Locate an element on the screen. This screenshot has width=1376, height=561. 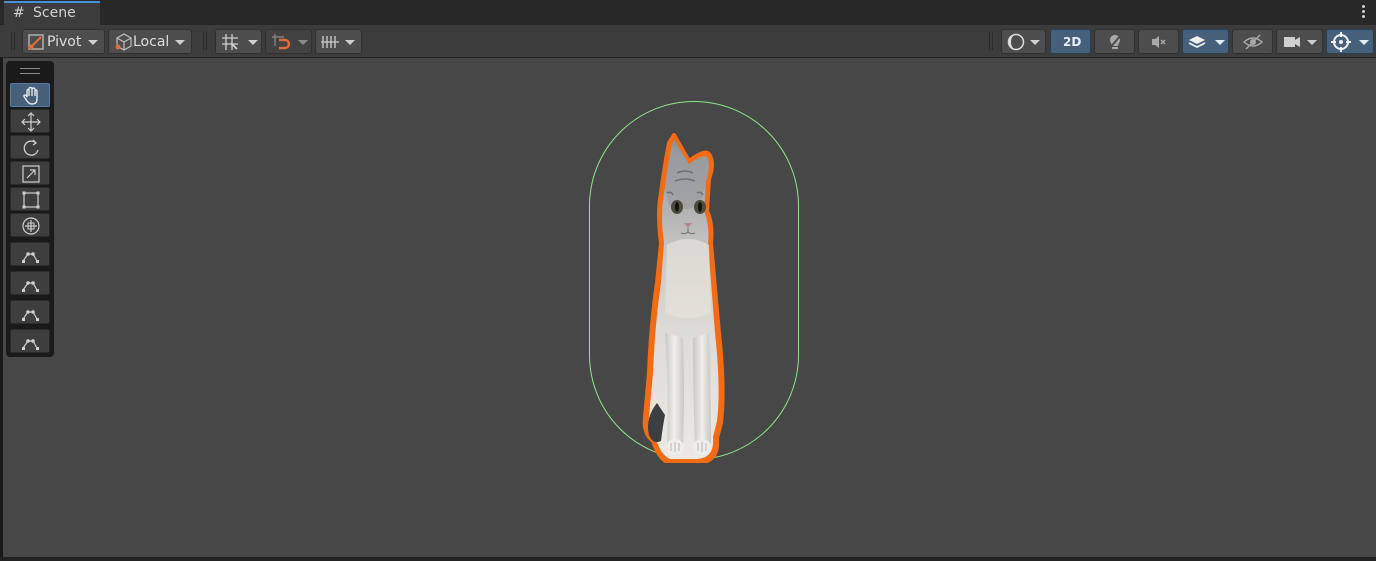
transform-icon is located at coordinates (31, 226).